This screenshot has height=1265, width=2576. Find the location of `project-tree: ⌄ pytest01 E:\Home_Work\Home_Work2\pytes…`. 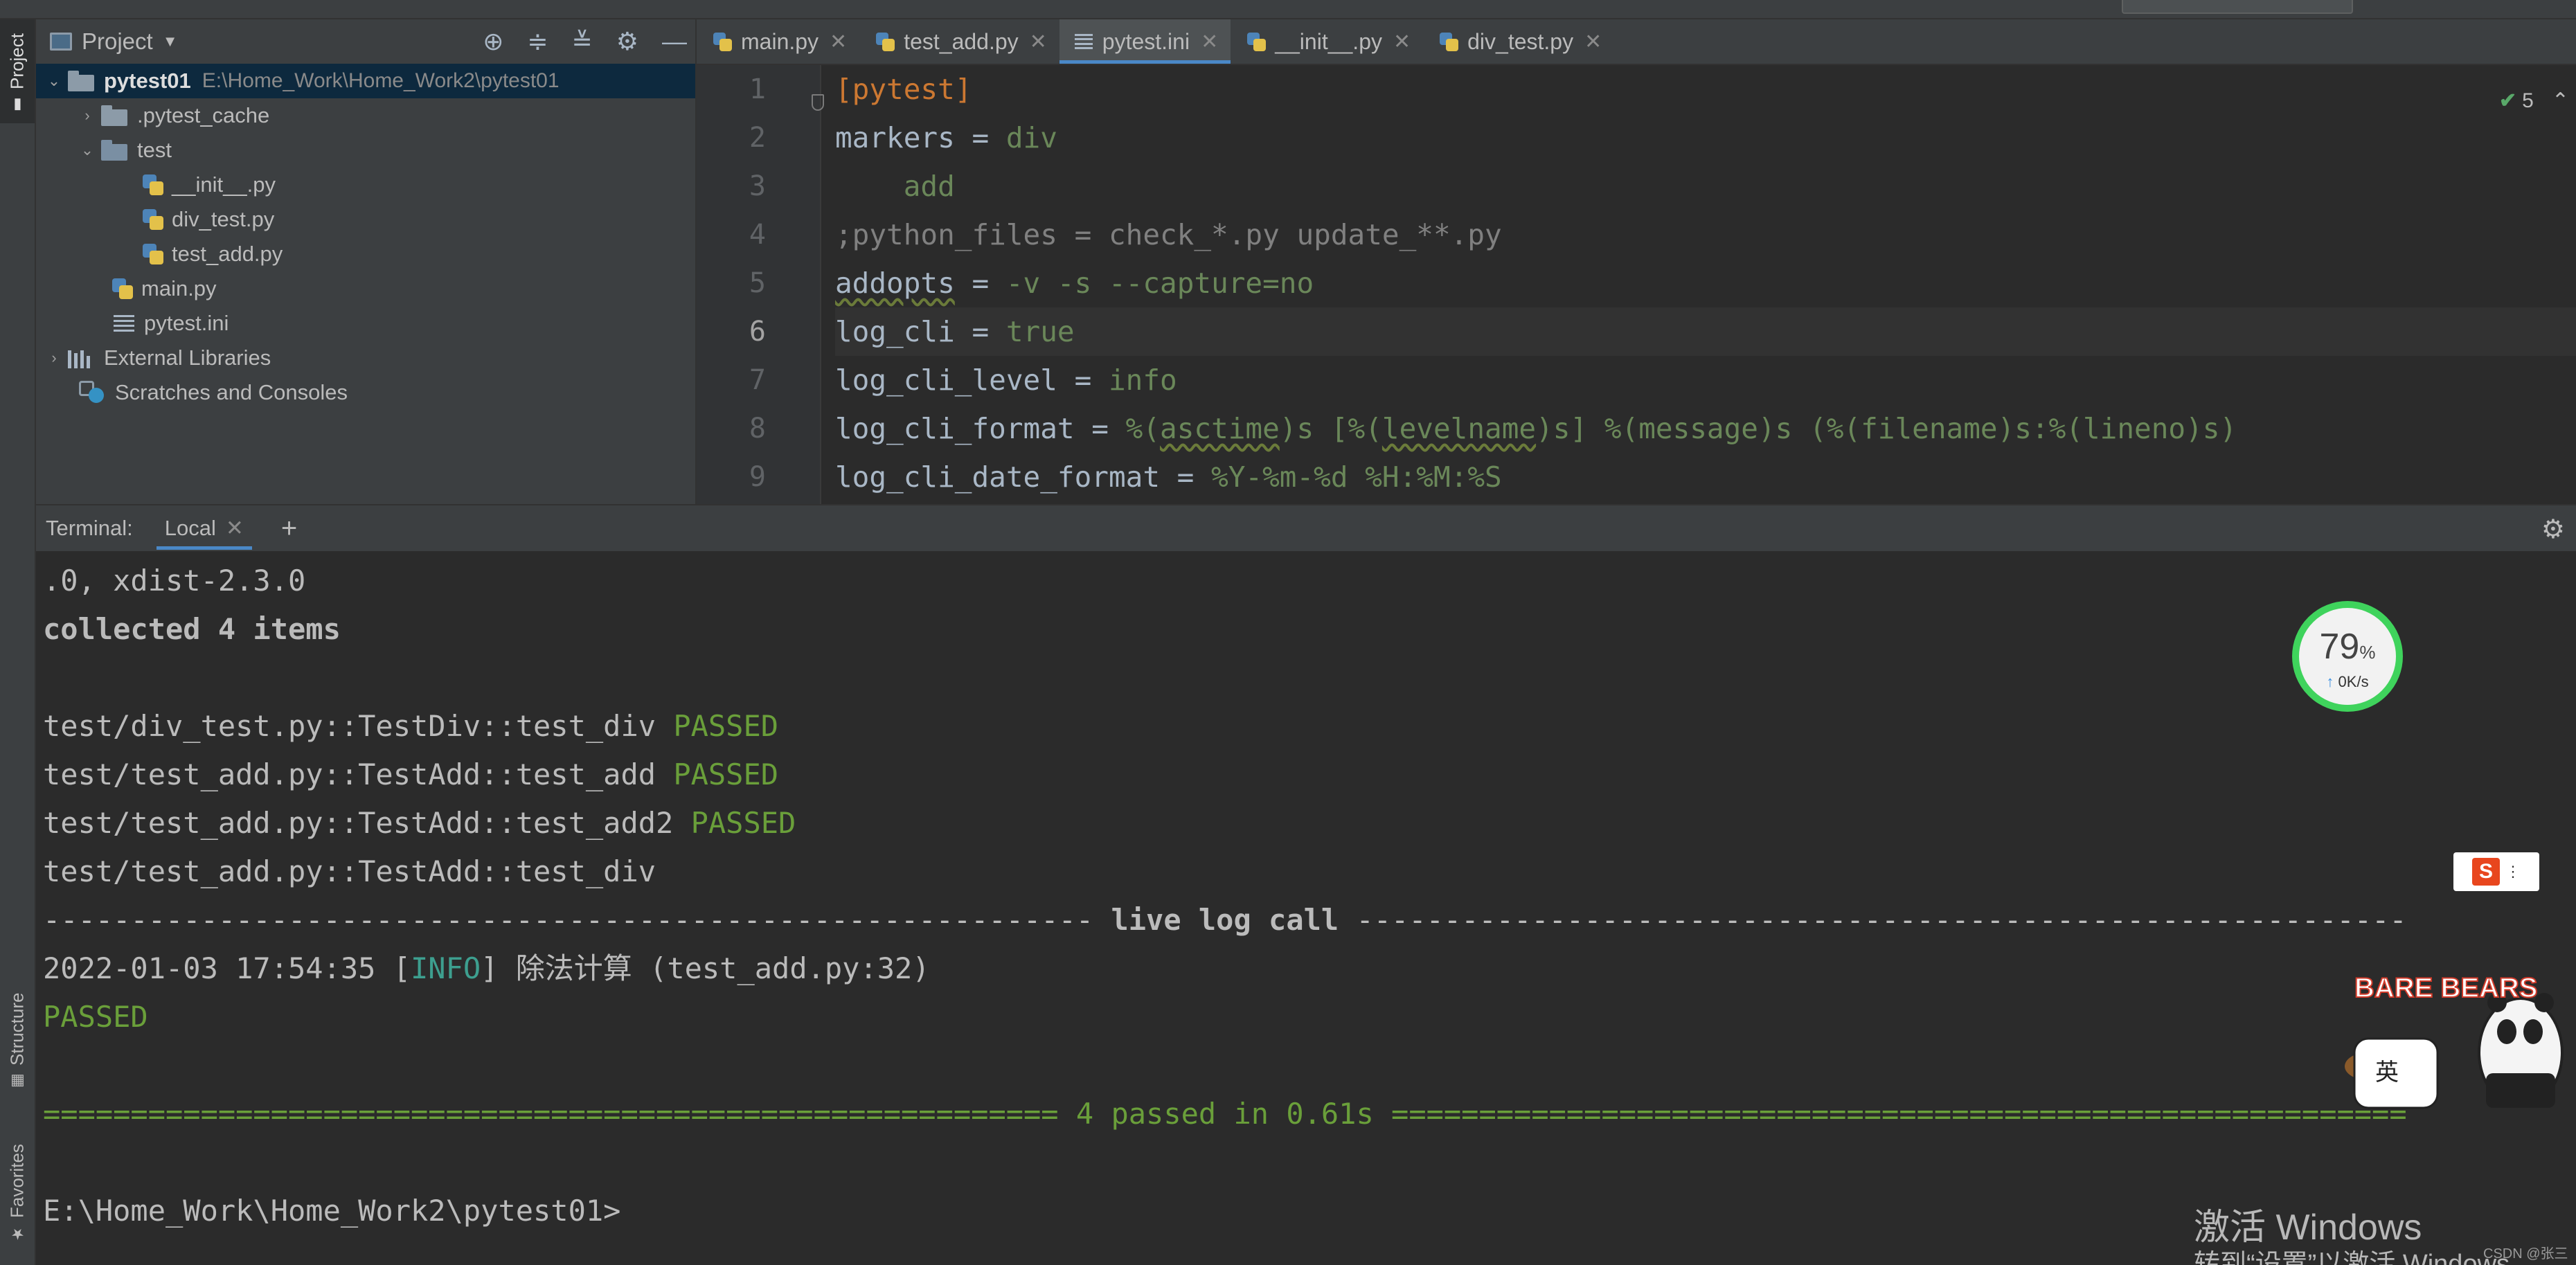

project-tree: ⌄ pytest01 E:\Home_Work\Home_Work2\pytes… is located at coordinates (365, 237).